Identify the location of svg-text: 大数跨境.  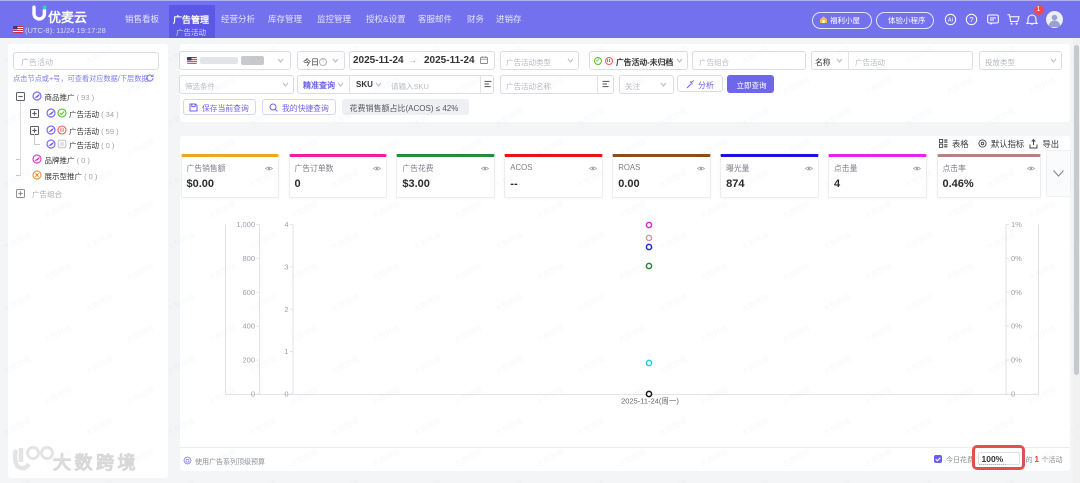
(96, 462).